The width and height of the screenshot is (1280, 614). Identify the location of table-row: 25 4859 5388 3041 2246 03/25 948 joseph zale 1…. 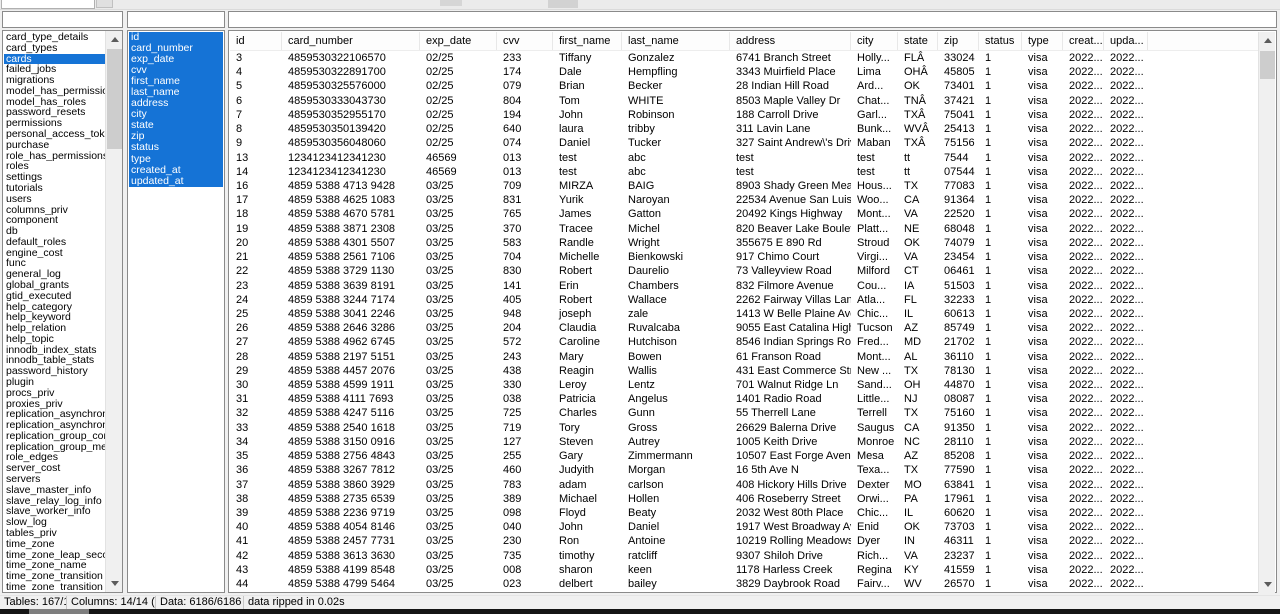
(744, 314).